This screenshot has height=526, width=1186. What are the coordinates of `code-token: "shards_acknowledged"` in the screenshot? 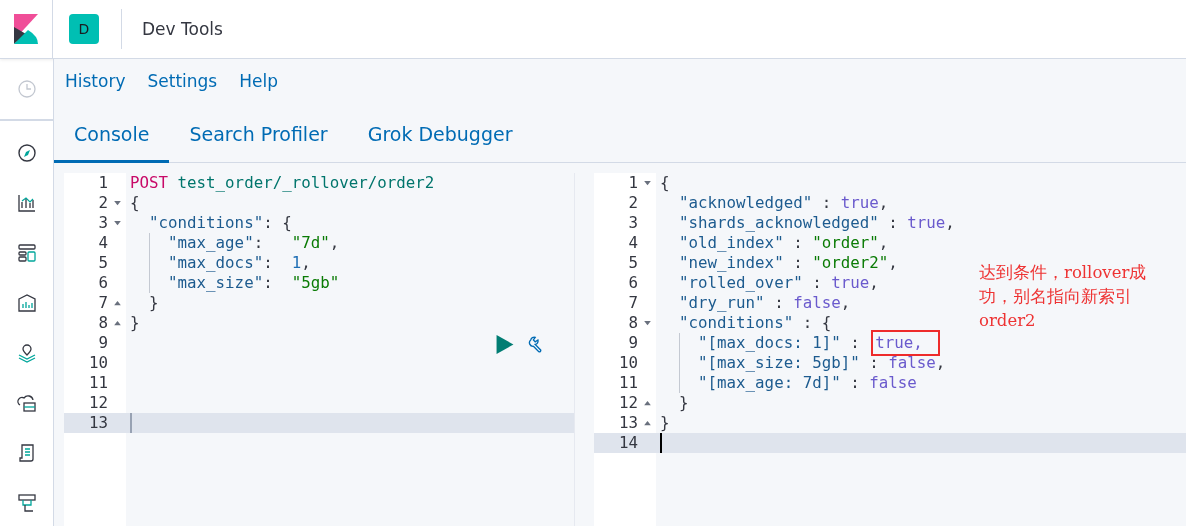 It's located at (778, 223).